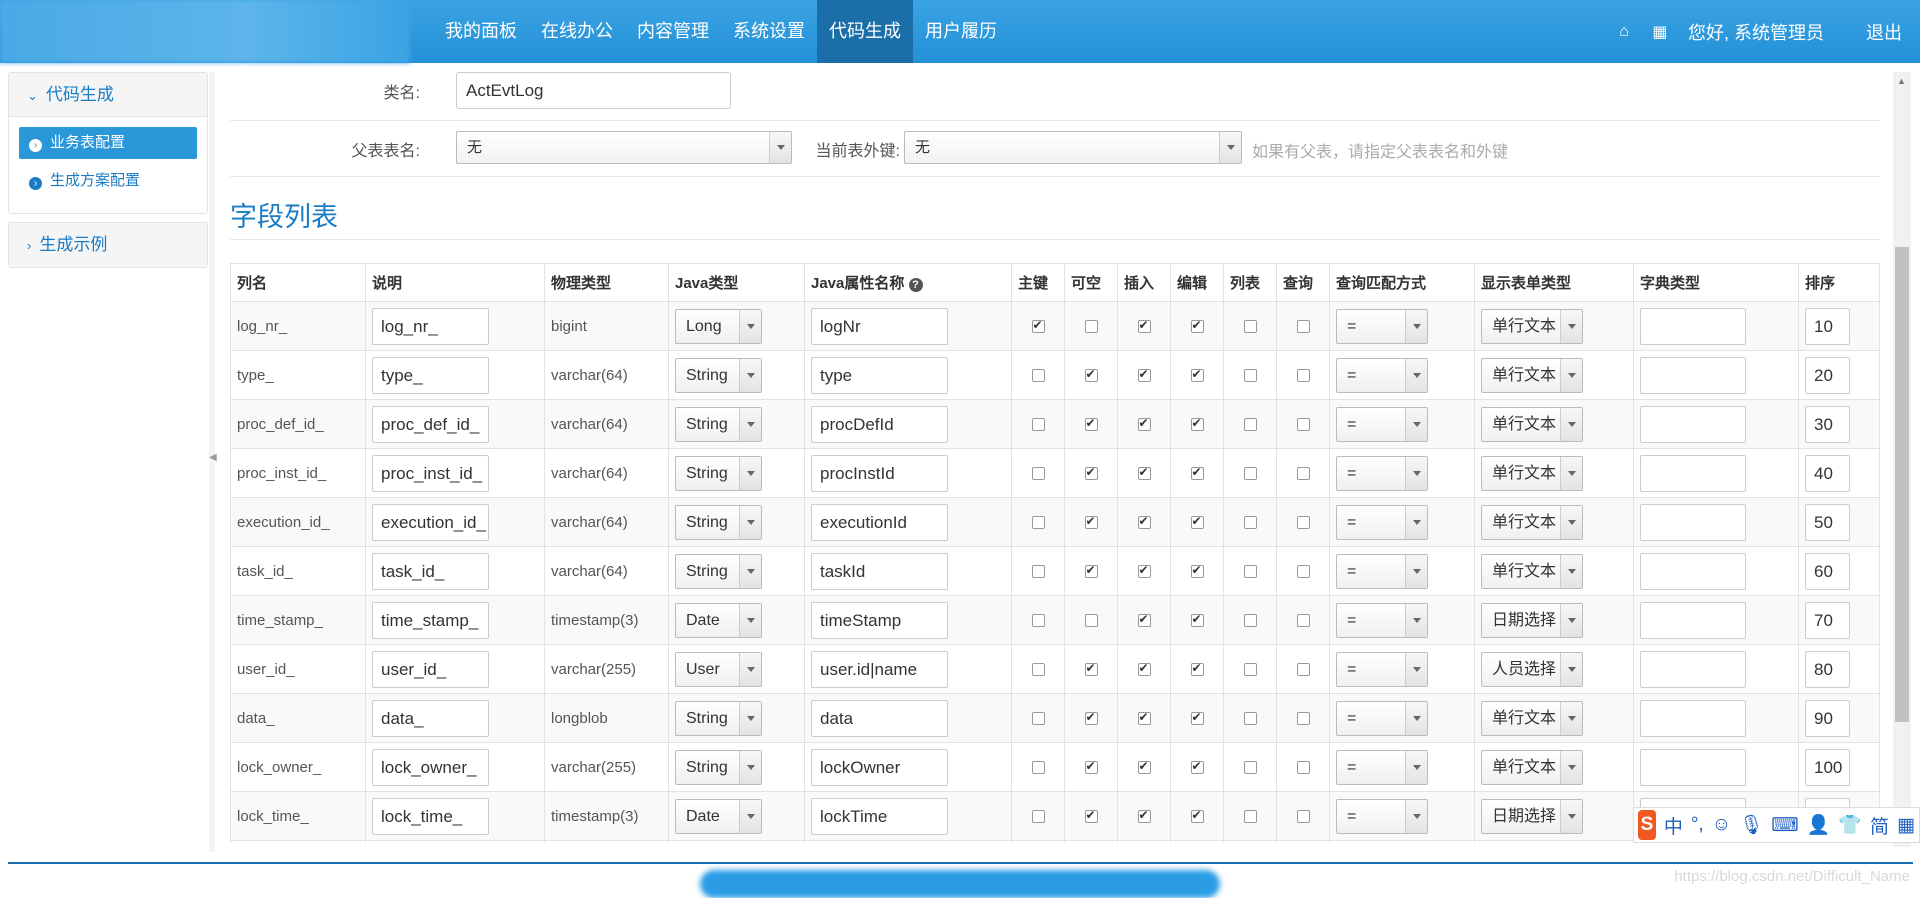  I want to click on java-property-input: procDefId, so click(879, 424).